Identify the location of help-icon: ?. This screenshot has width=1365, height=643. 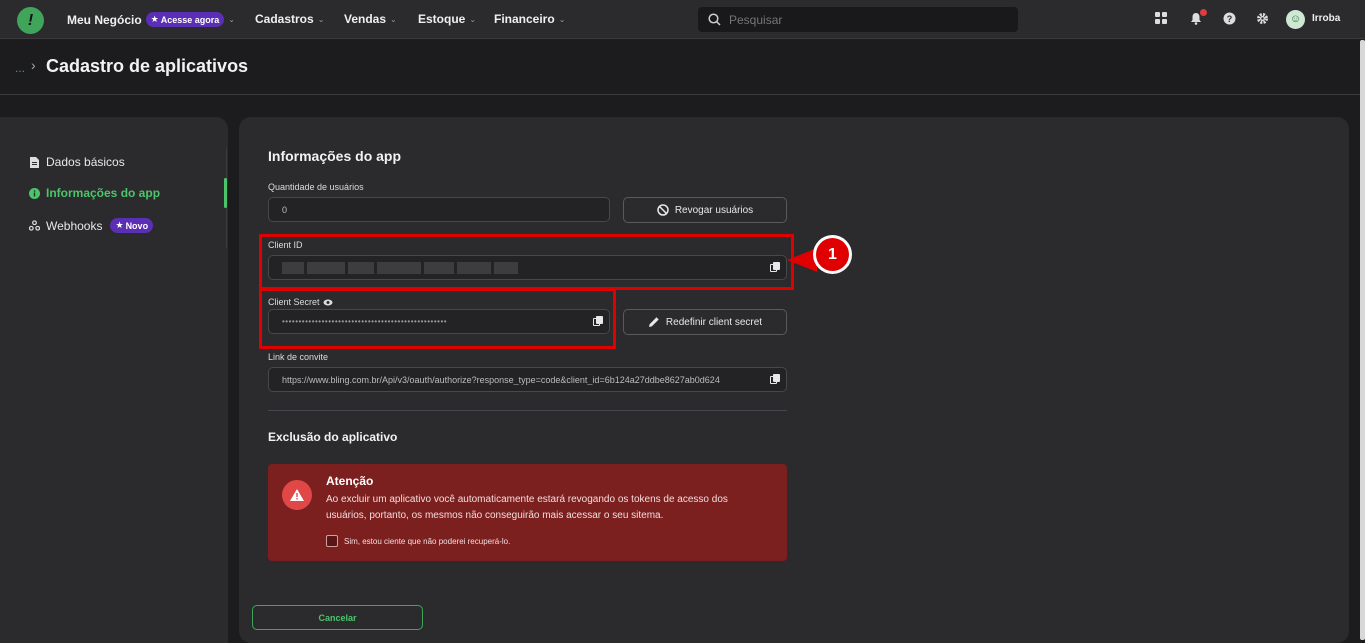
(1229, 20).